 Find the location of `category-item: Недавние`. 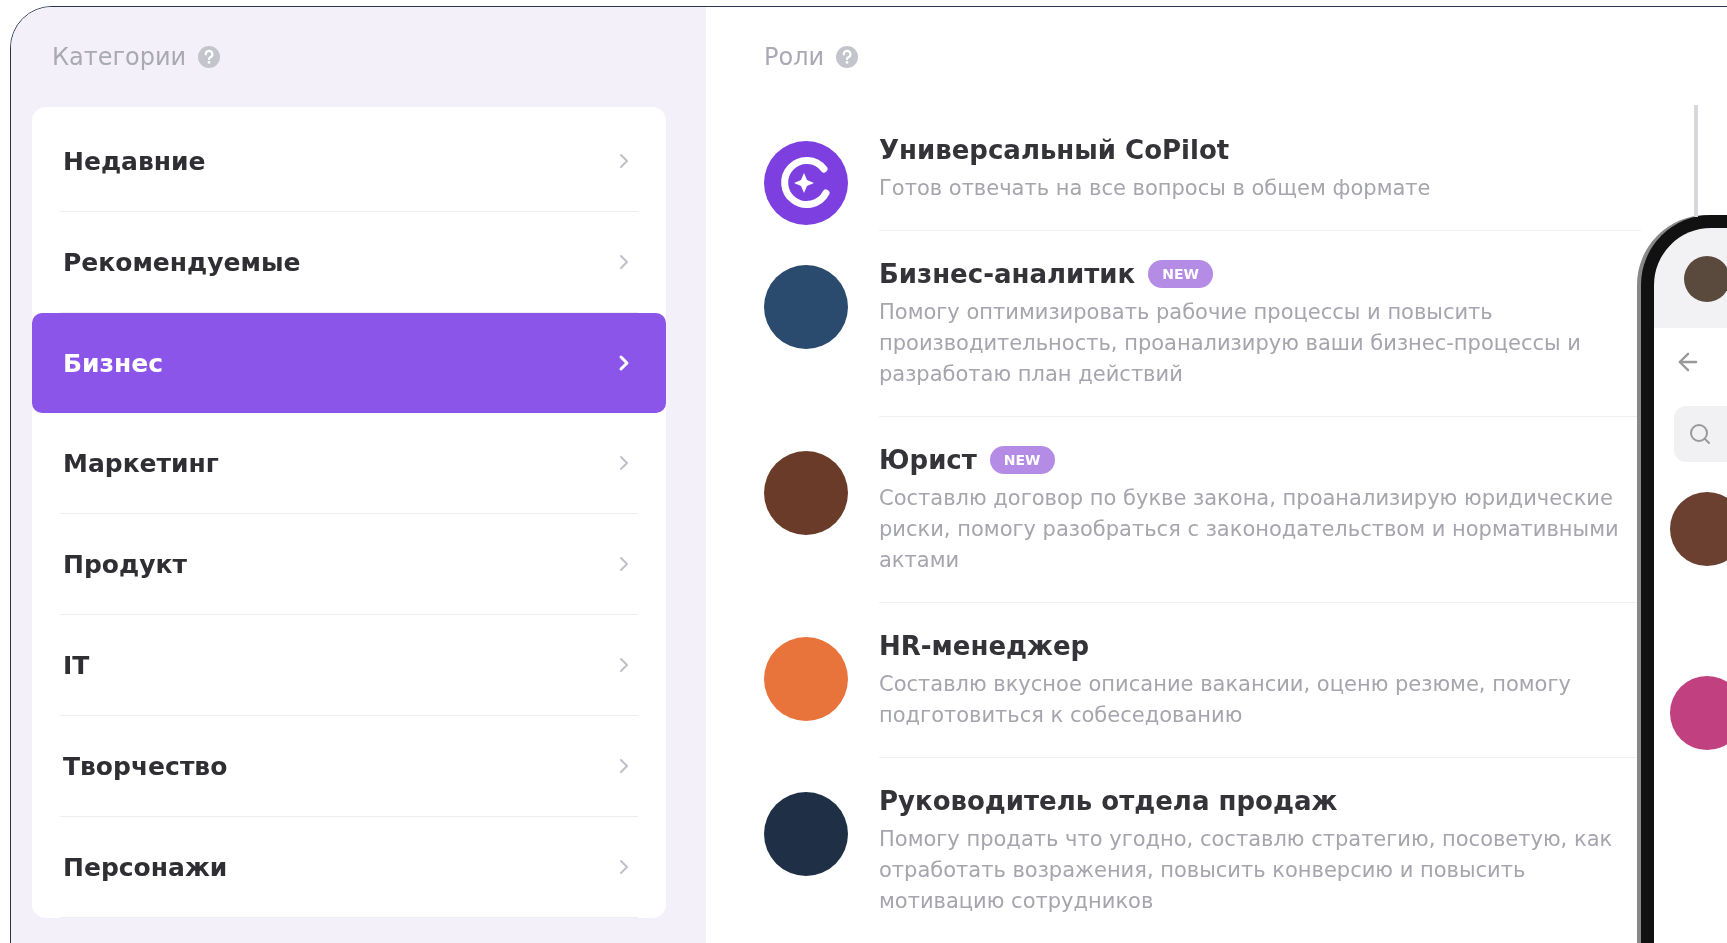

category-item: Недавние is located at coordinates (349, 161).